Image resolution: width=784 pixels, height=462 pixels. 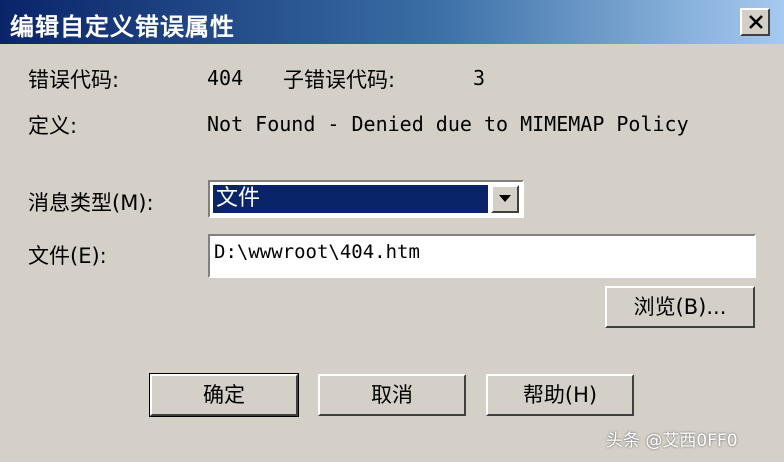 What do you see at coordinates (350, 199) in the screenshot?
I see `message-type-selected-value: 文件` at bounding box center [350, 199].